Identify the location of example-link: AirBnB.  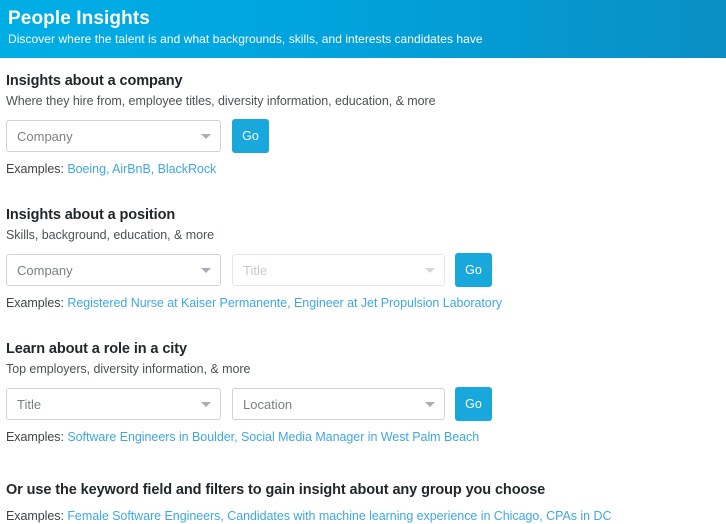
(131, 169).